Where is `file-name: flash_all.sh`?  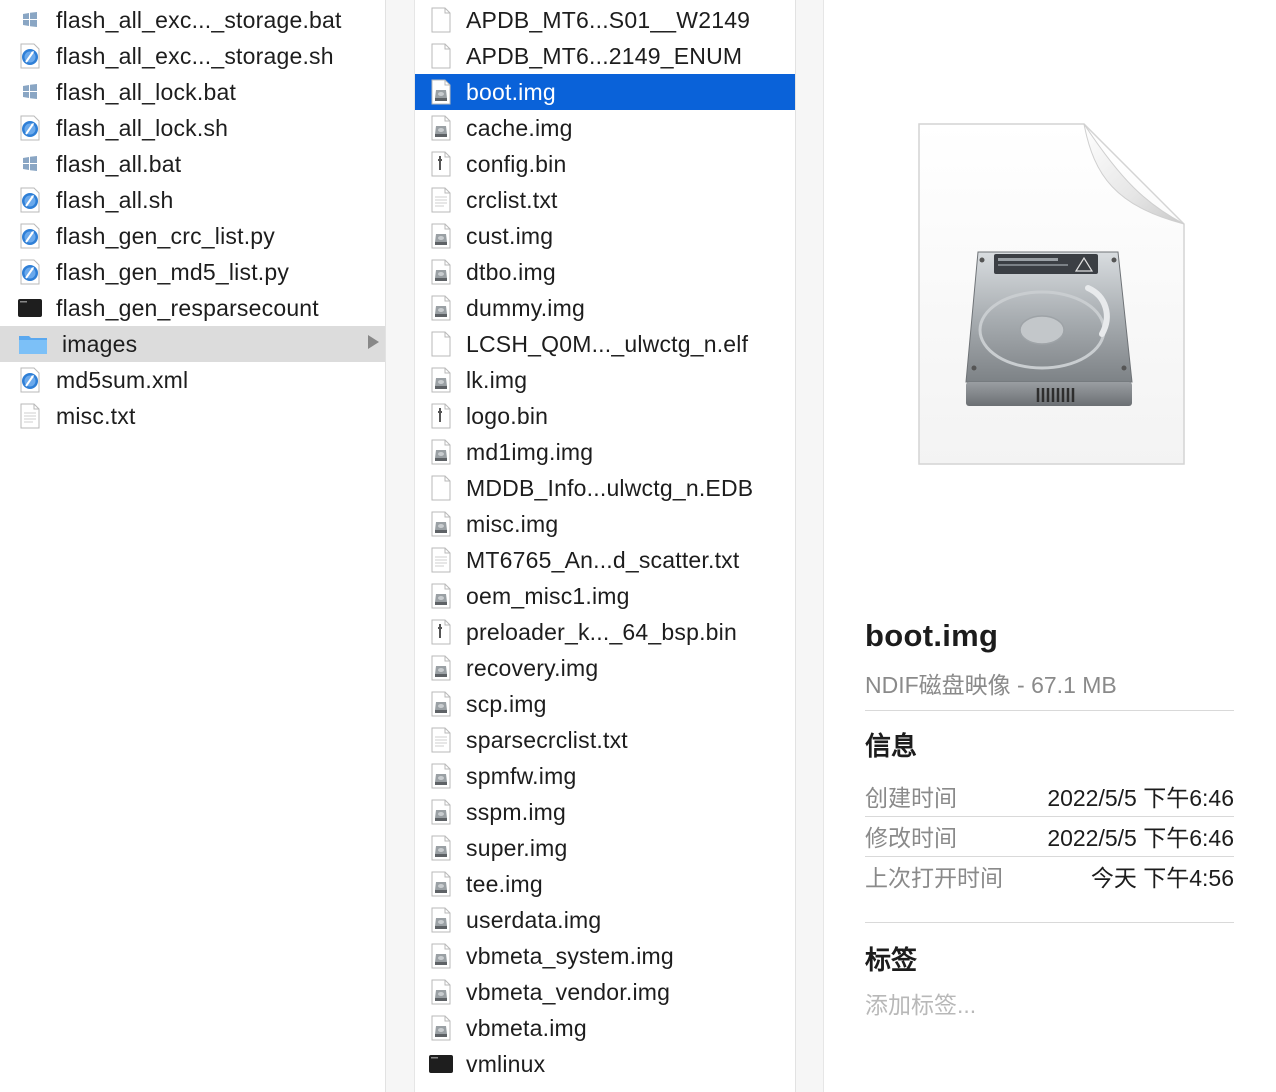
file-name: flash_all.sh is located at coordinates (115, 199).